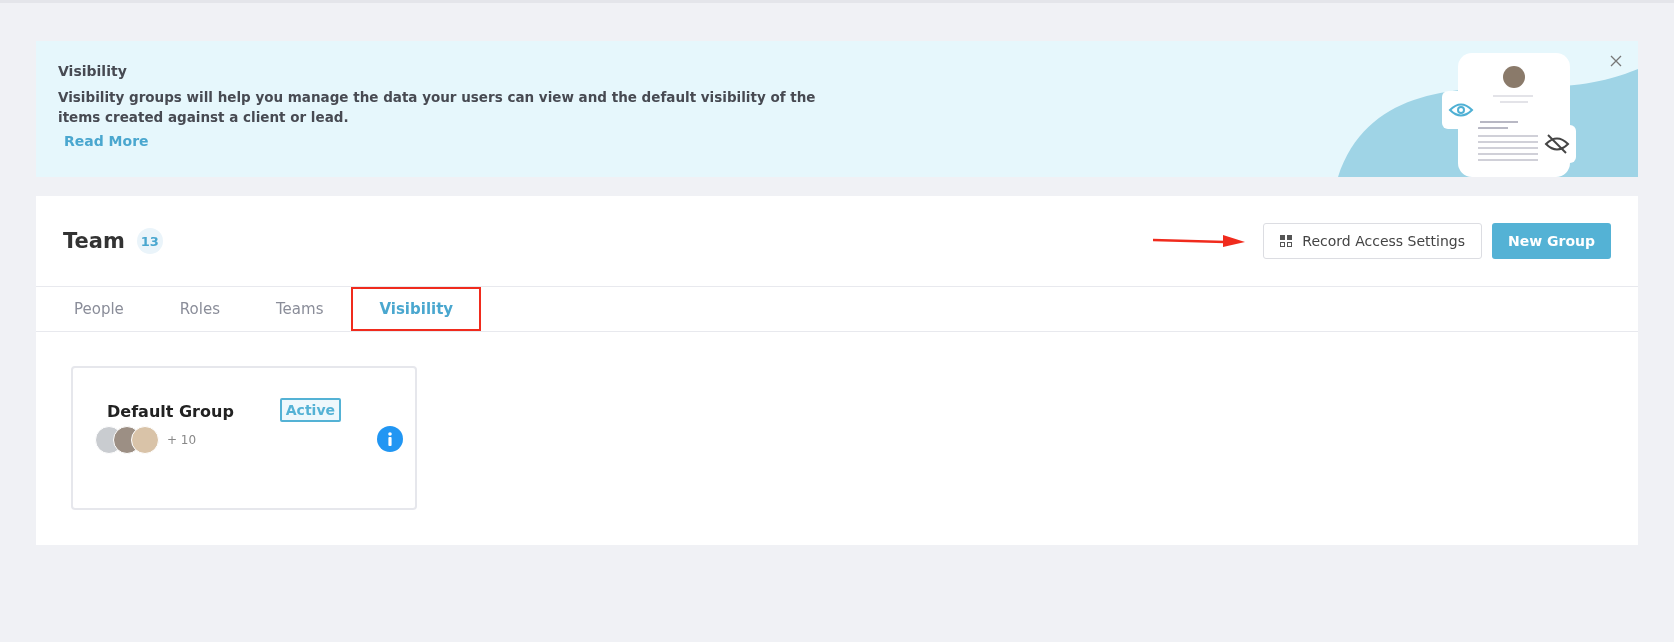 Image resolution: width=1674 pixels, height=642 pixels. I want to click on record-access-settings-button: Record Access Settings, so click(1372, 241).